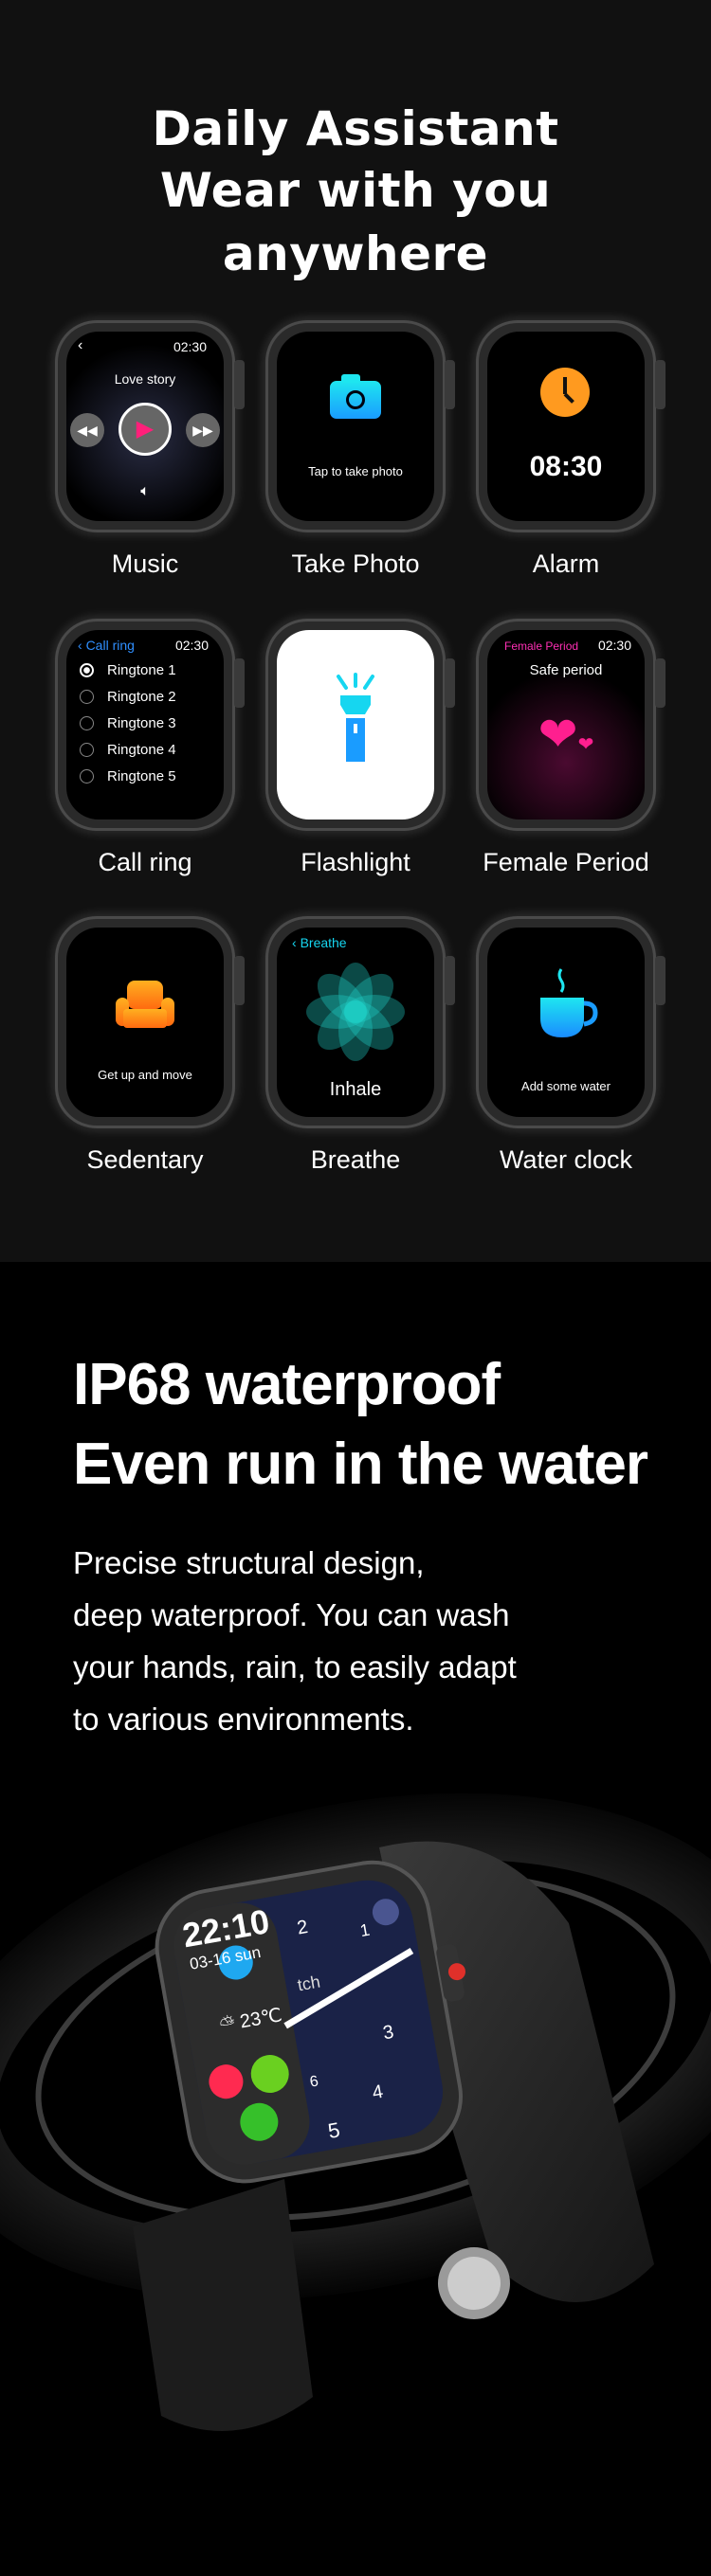 The height and width of the screenshot is (2576, 711). I want to click on feature-label: Alarm, so click(566, 563).